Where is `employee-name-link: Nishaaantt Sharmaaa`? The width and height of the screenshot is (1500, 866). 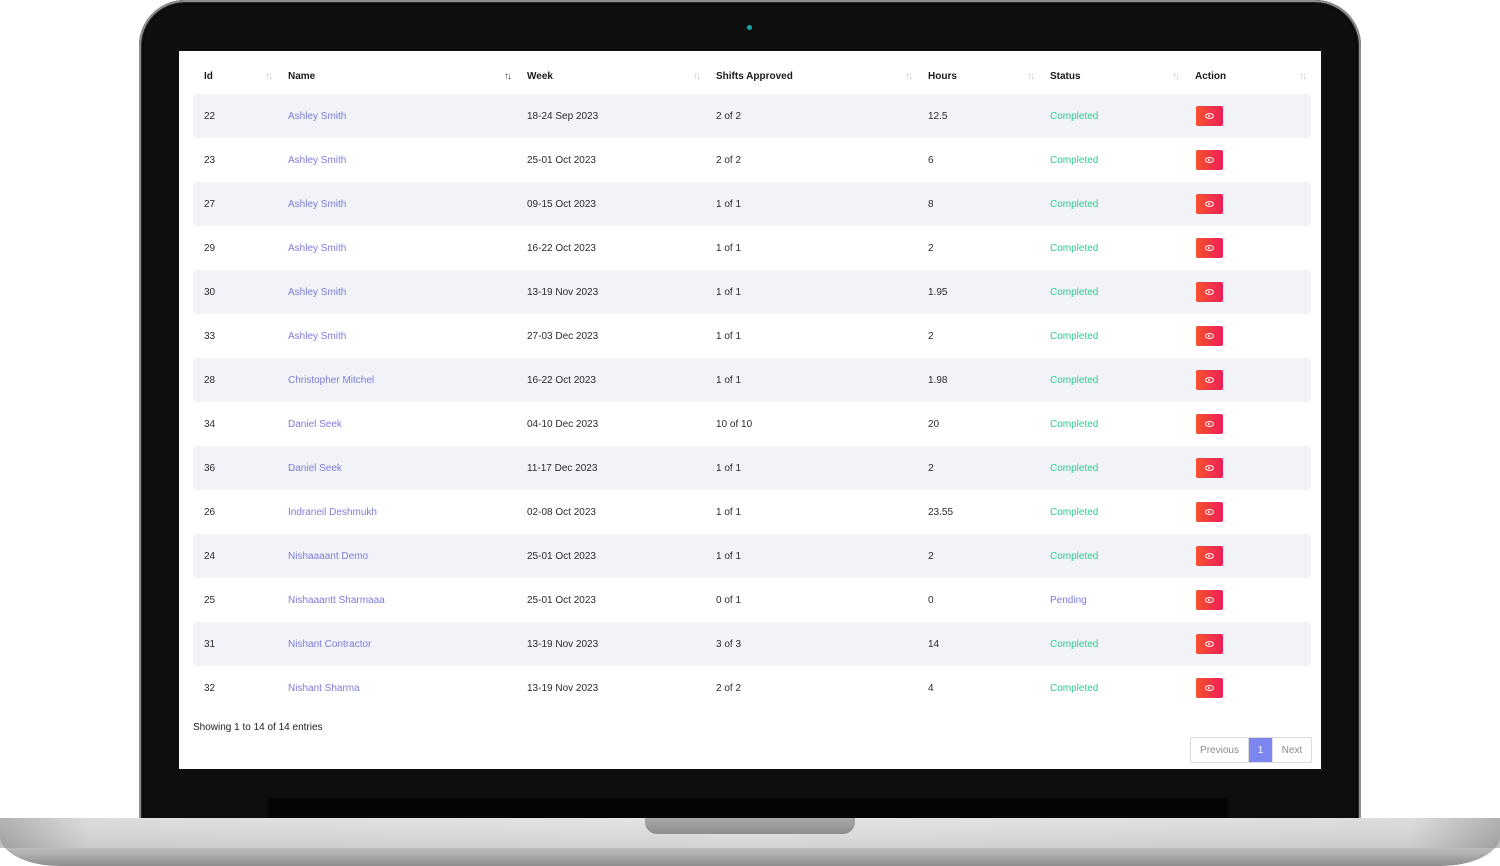 employee-name-link: Nishaaantt Sharmaaa is located at coordinates (336, 600).